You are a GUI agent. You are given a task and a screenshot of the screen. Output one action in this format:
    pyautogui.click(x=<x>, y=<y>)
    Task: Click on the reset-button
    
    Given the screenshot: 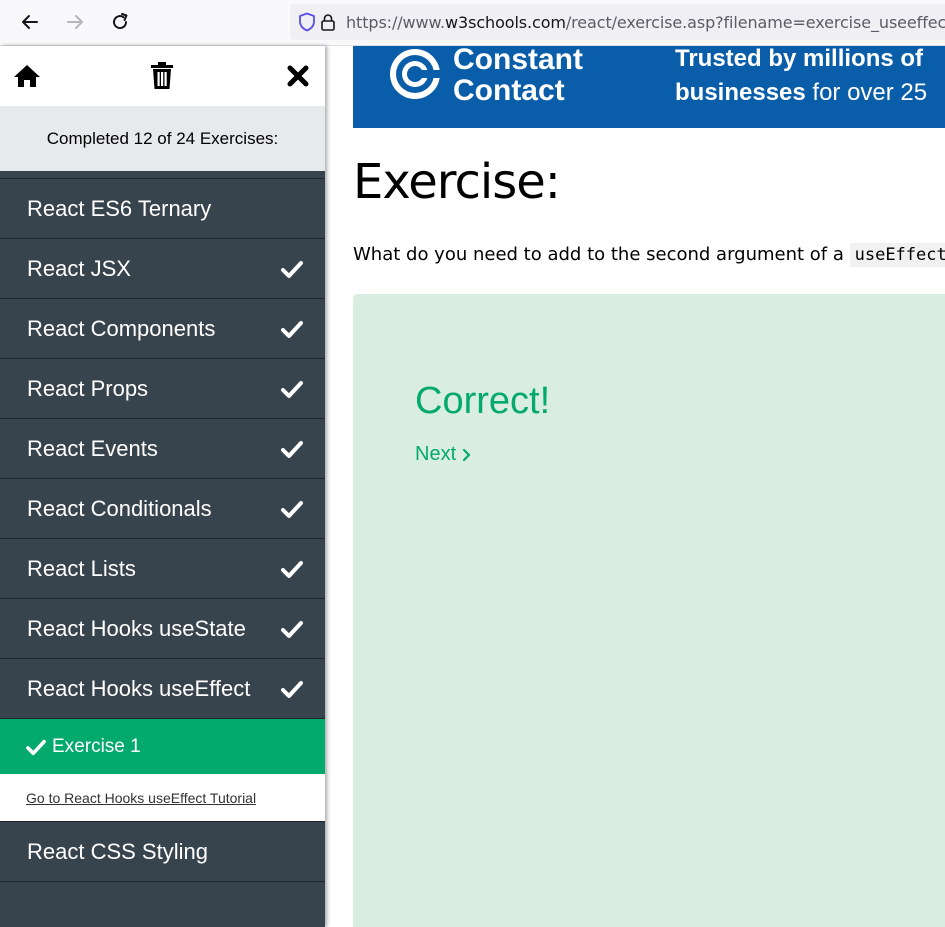 What is the action you would take?
    pyautogui.click(x=162, y=76)
    